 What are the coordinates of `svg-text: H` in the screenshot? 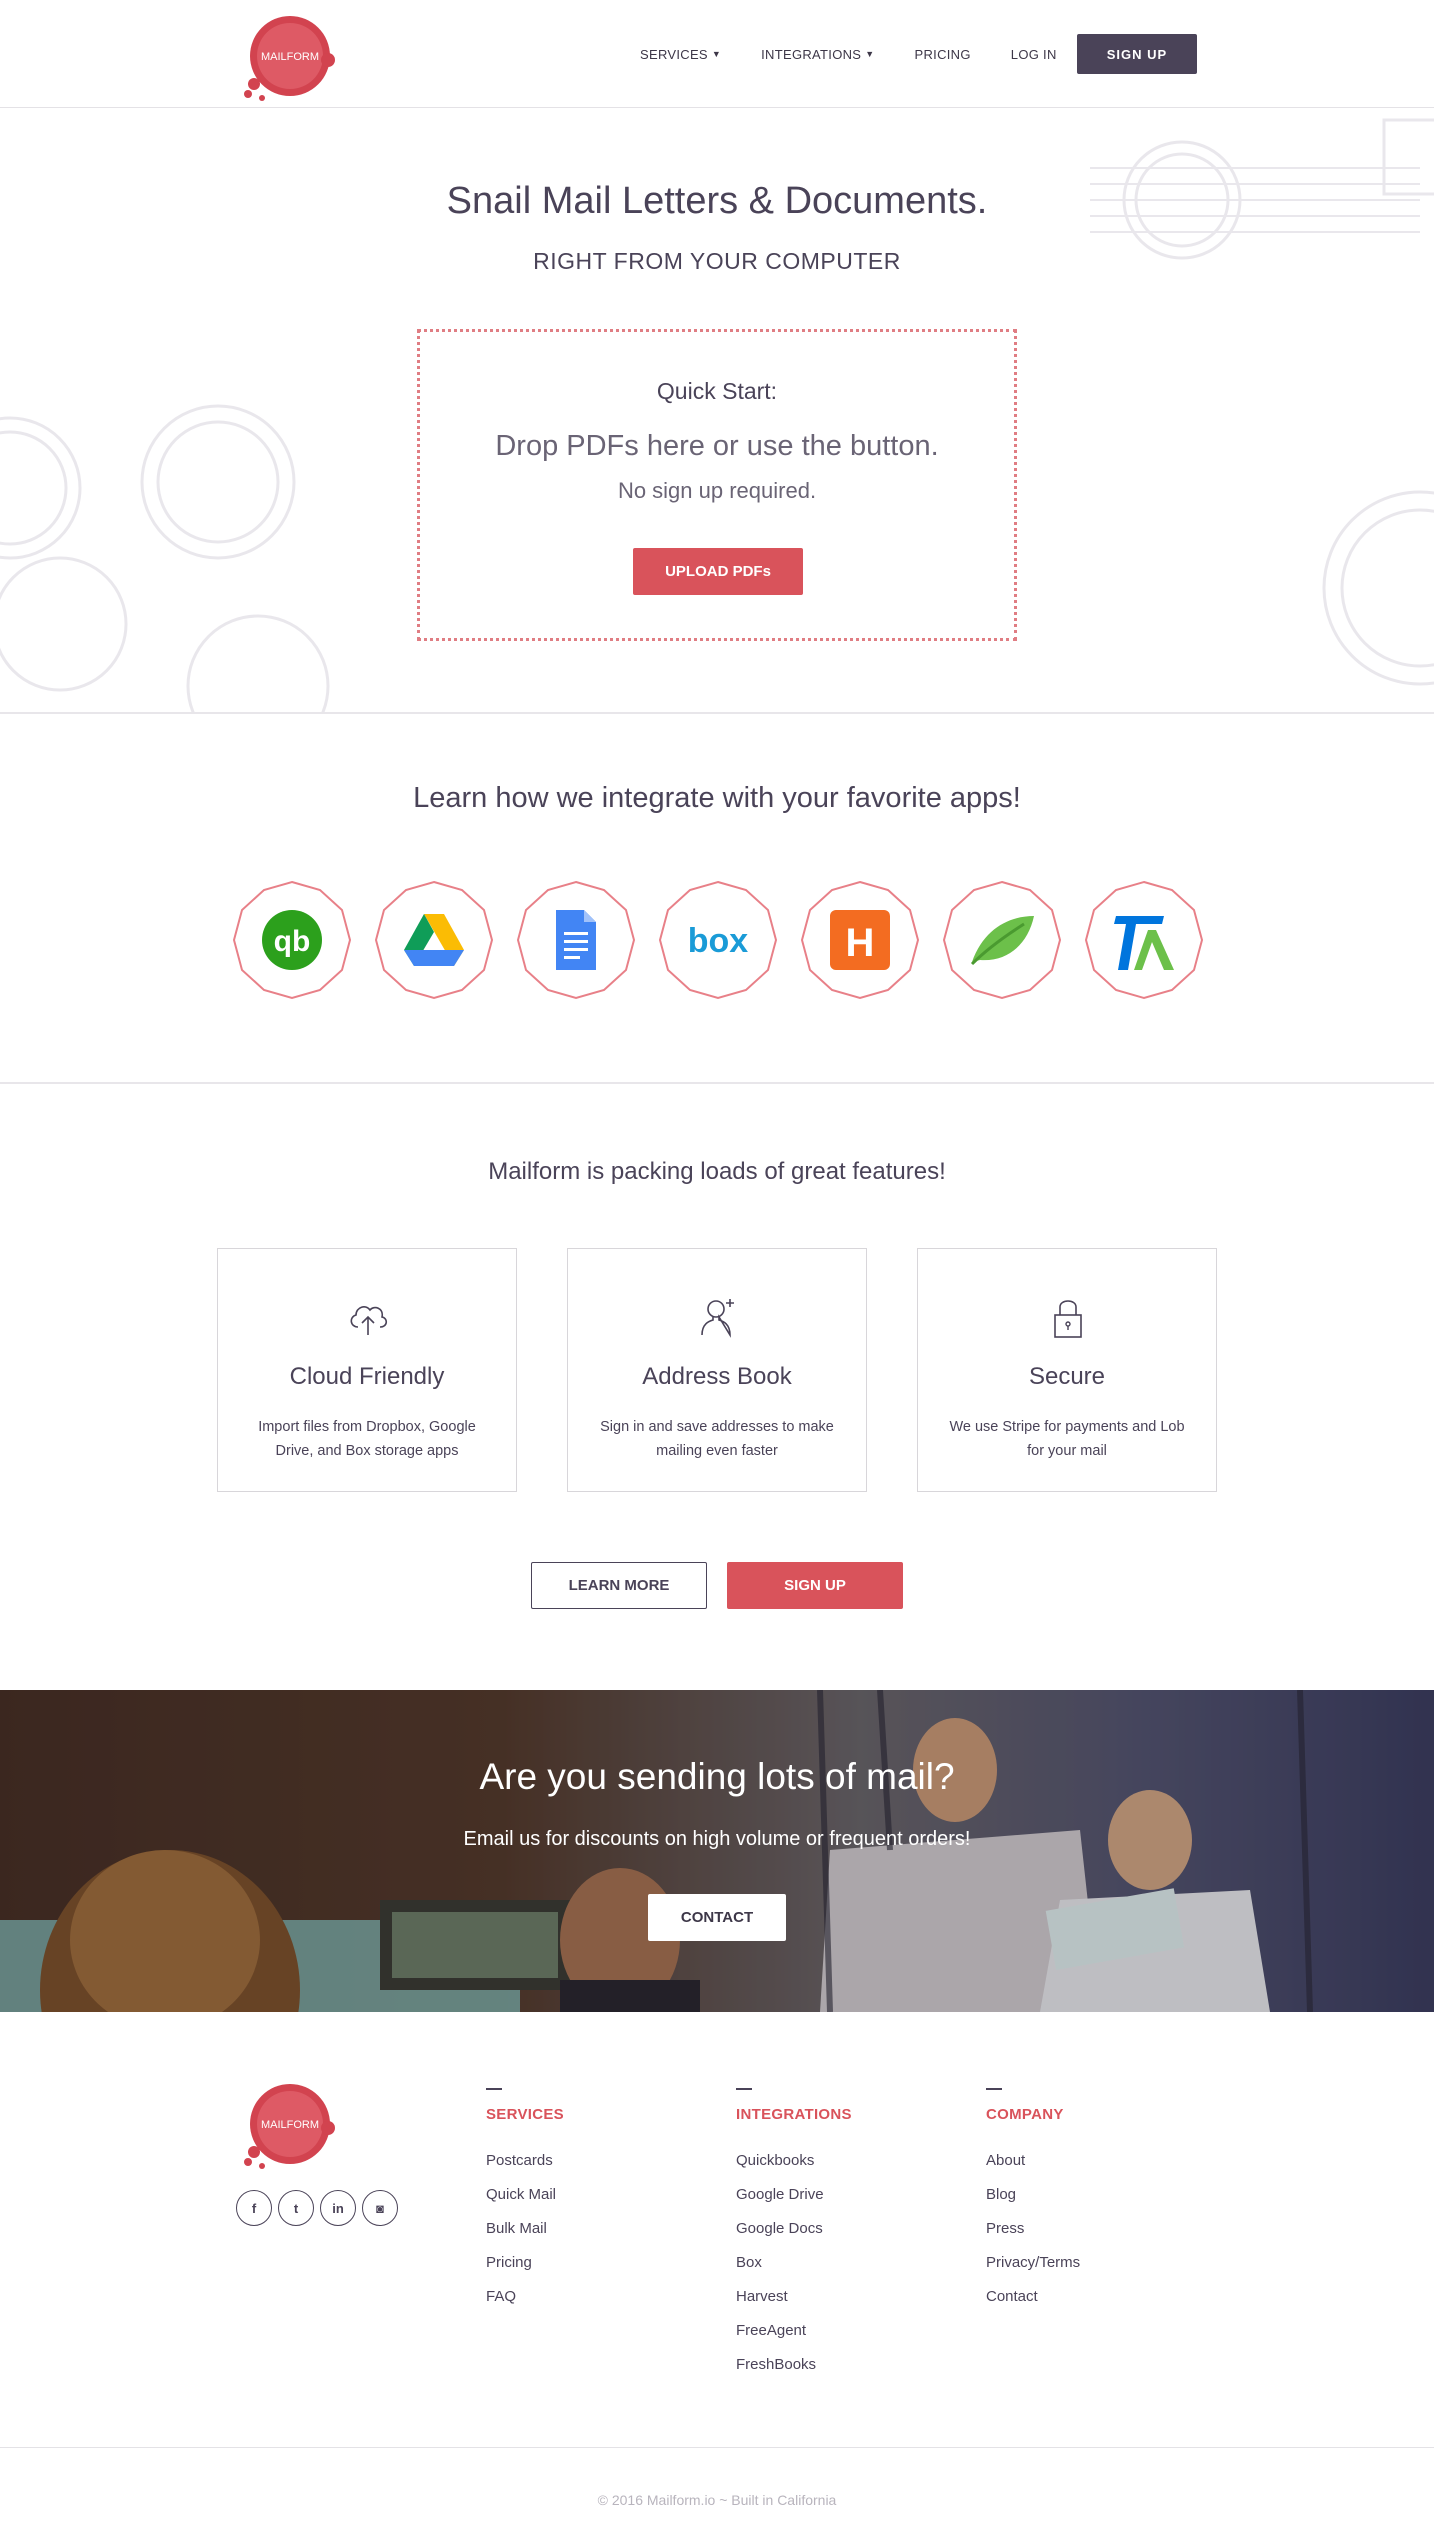 It's located at (860, 943).